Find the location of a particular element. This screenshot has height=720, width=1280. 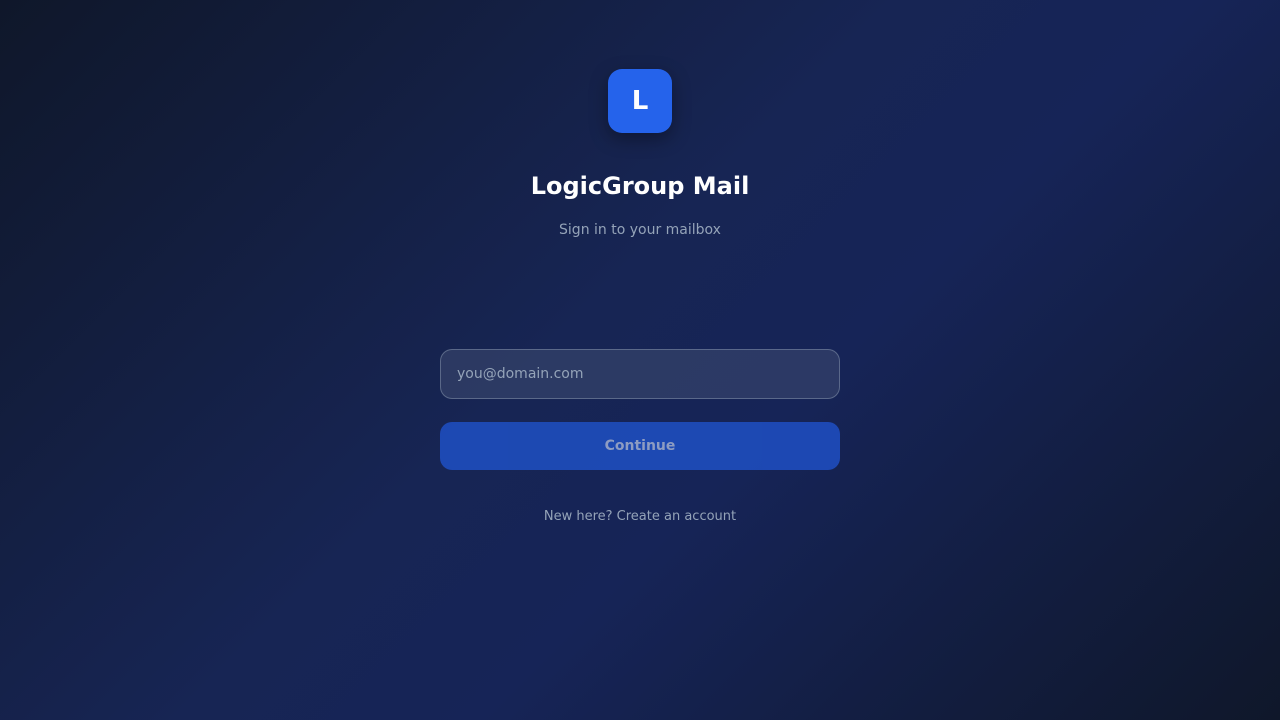

page-subtitle: Sign in to your mailbox is located at coordinates (640, 230).